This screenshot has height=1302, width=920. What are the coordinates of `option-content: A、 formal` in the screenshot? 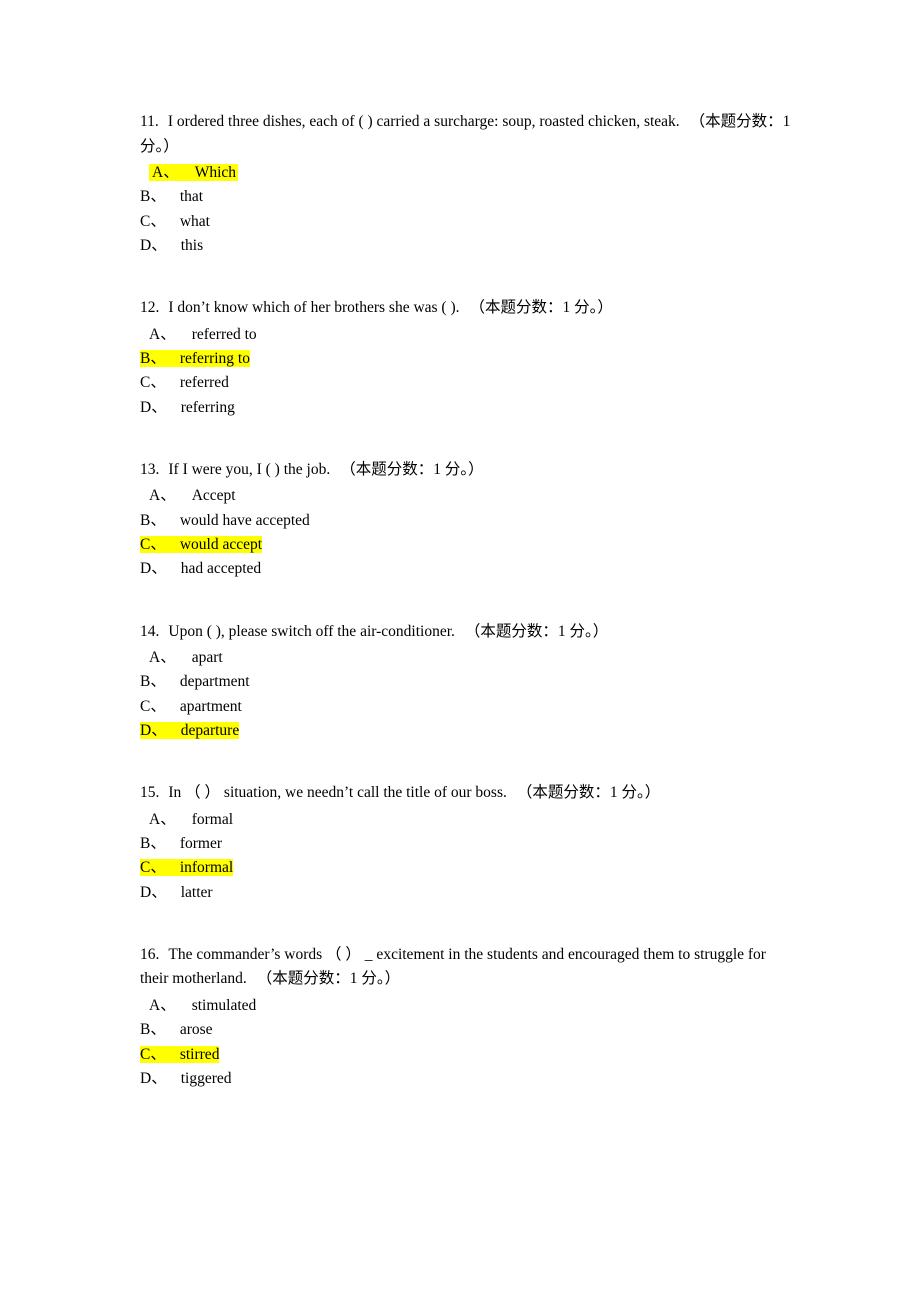 It's located at (191, 819).